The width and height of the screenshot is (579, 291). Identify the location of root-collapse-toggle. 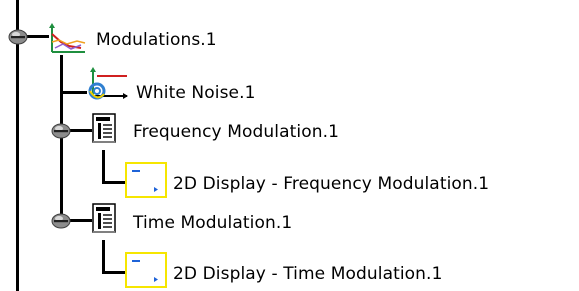
(19, 37).